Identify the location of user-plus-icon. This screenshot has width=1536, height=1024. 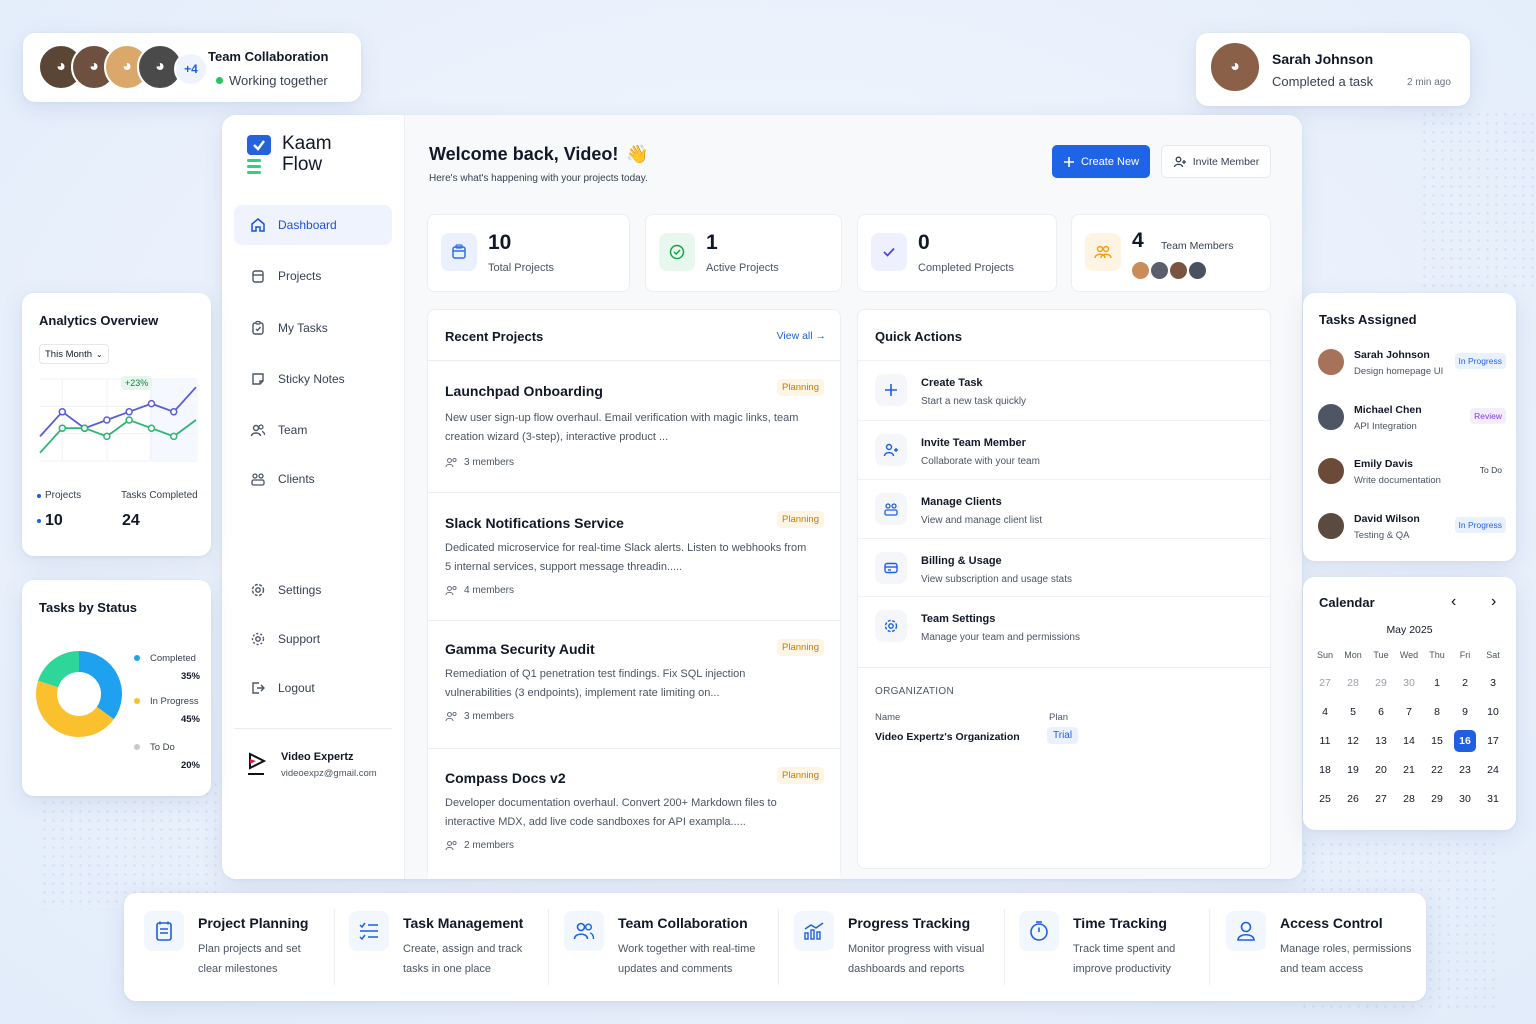
(1180, 162).